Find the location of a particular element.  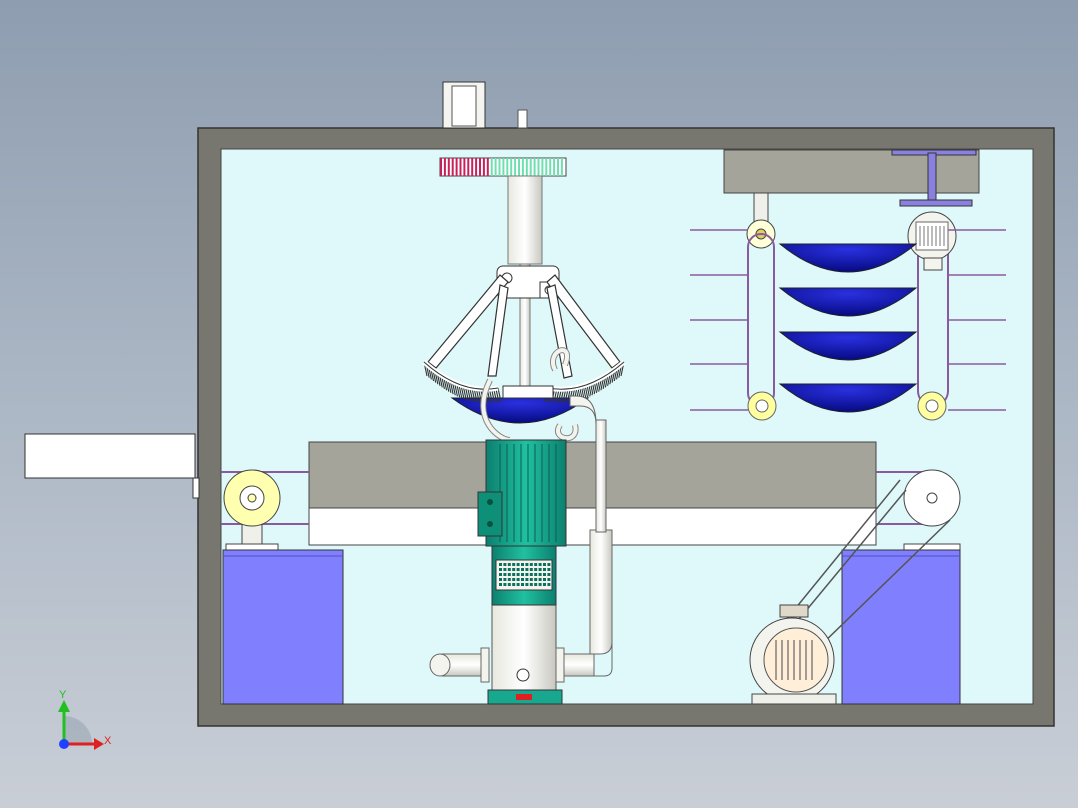

top-drive-motor is located at coordinates (485, 105).